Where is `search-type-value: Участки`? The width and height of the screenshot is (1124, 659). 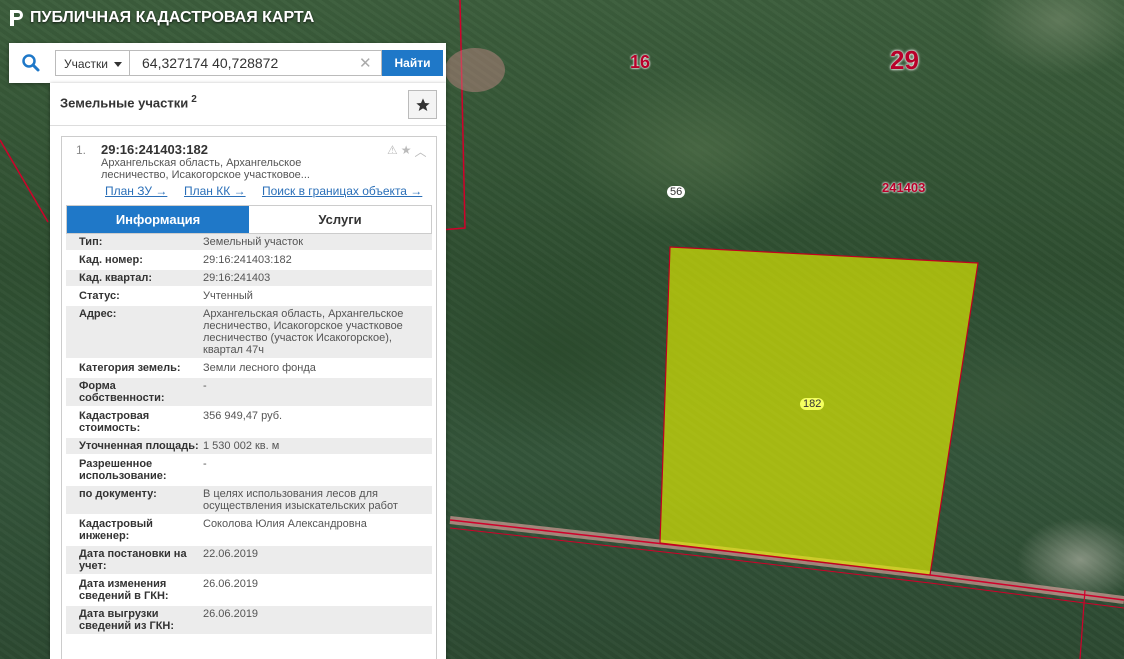 search-type-value: Участки is located at coordinates (86, 64).